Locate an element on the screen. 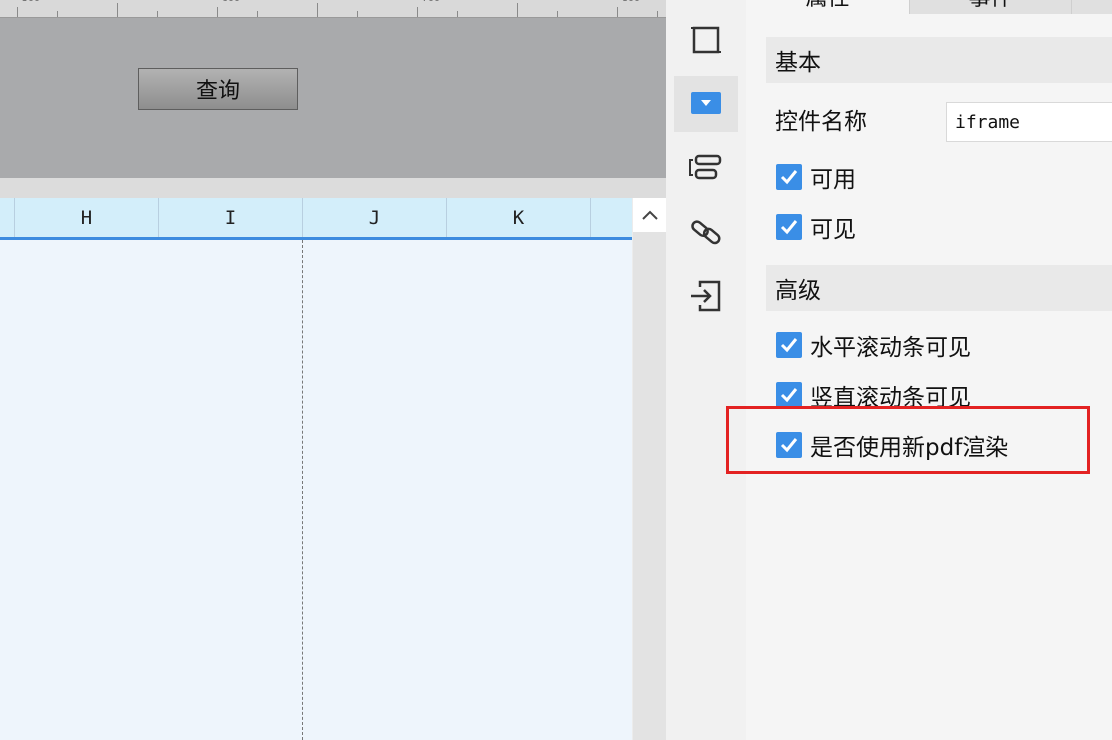 The image size is (1112, 740). column-header-k: K is located at coordinates (519, 217).